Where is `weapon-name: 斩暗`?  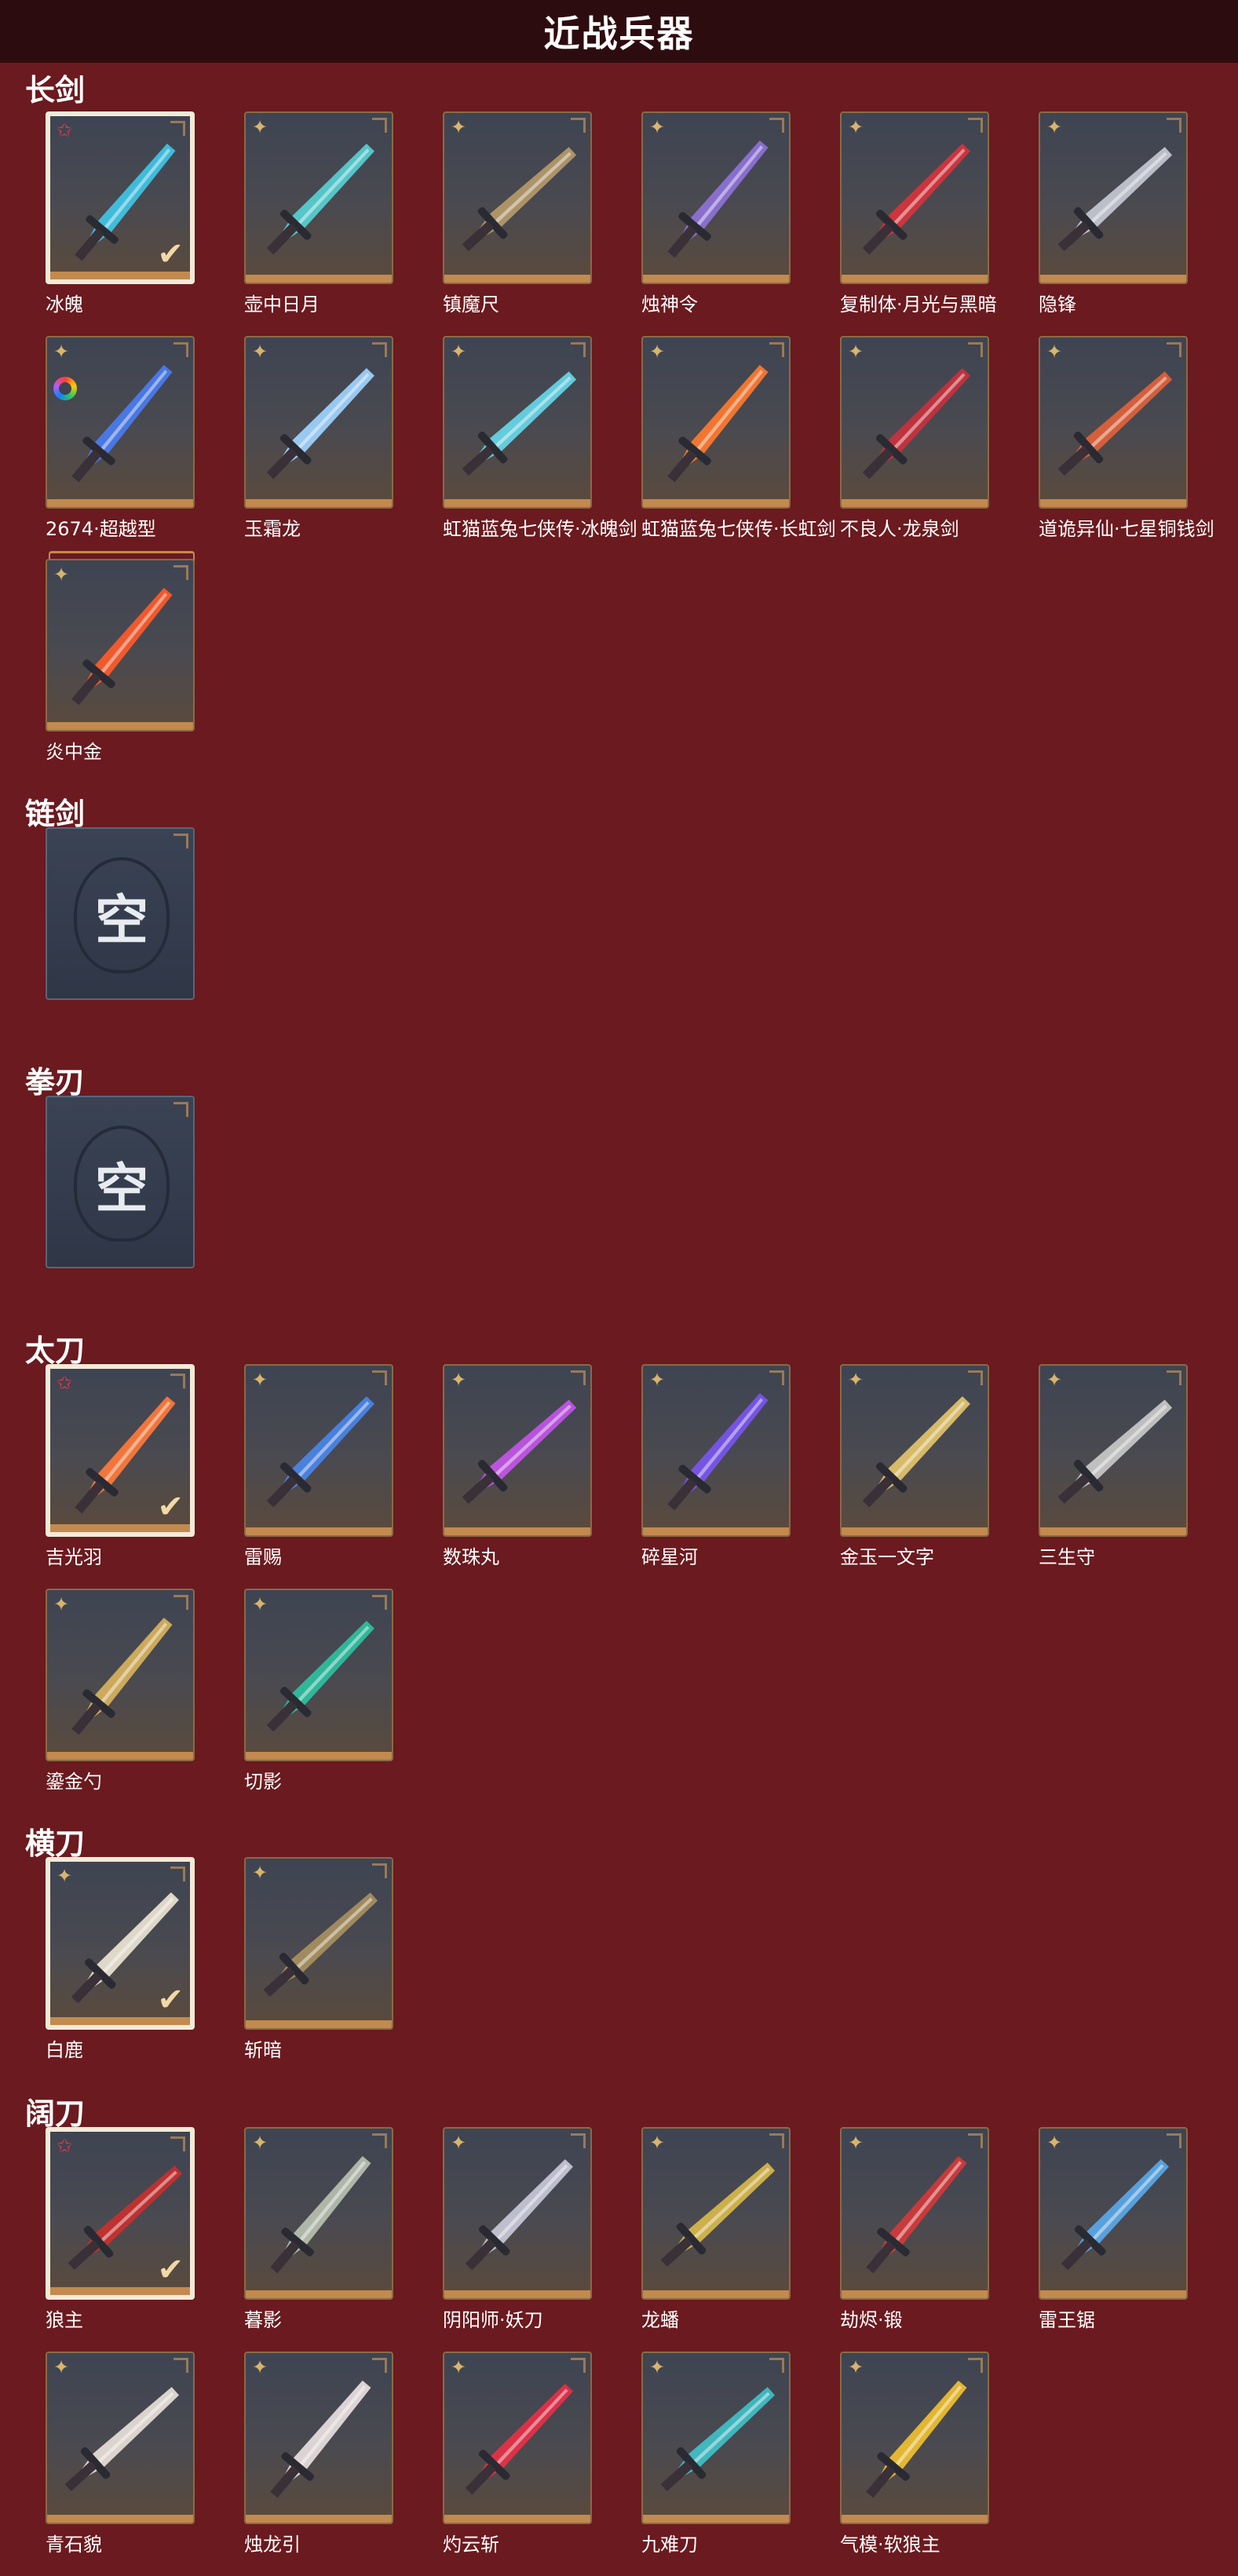
weapon-name: 斩暗 is located at coordinates (263, 2050).